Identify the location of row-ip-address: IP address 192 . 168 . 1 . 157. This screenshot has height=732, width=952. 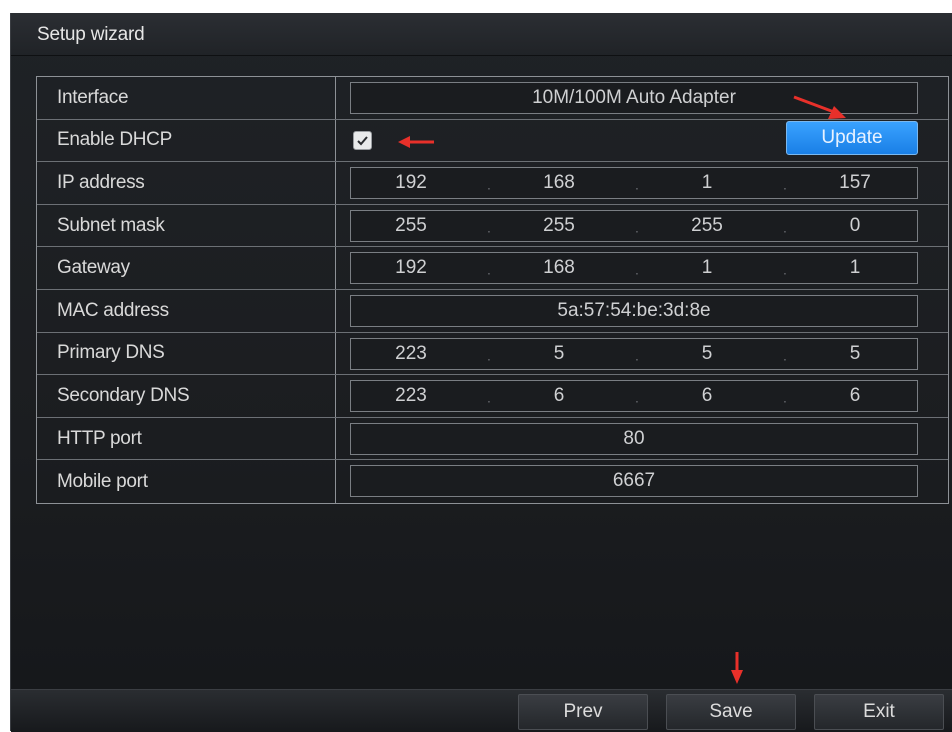
(492, 183).